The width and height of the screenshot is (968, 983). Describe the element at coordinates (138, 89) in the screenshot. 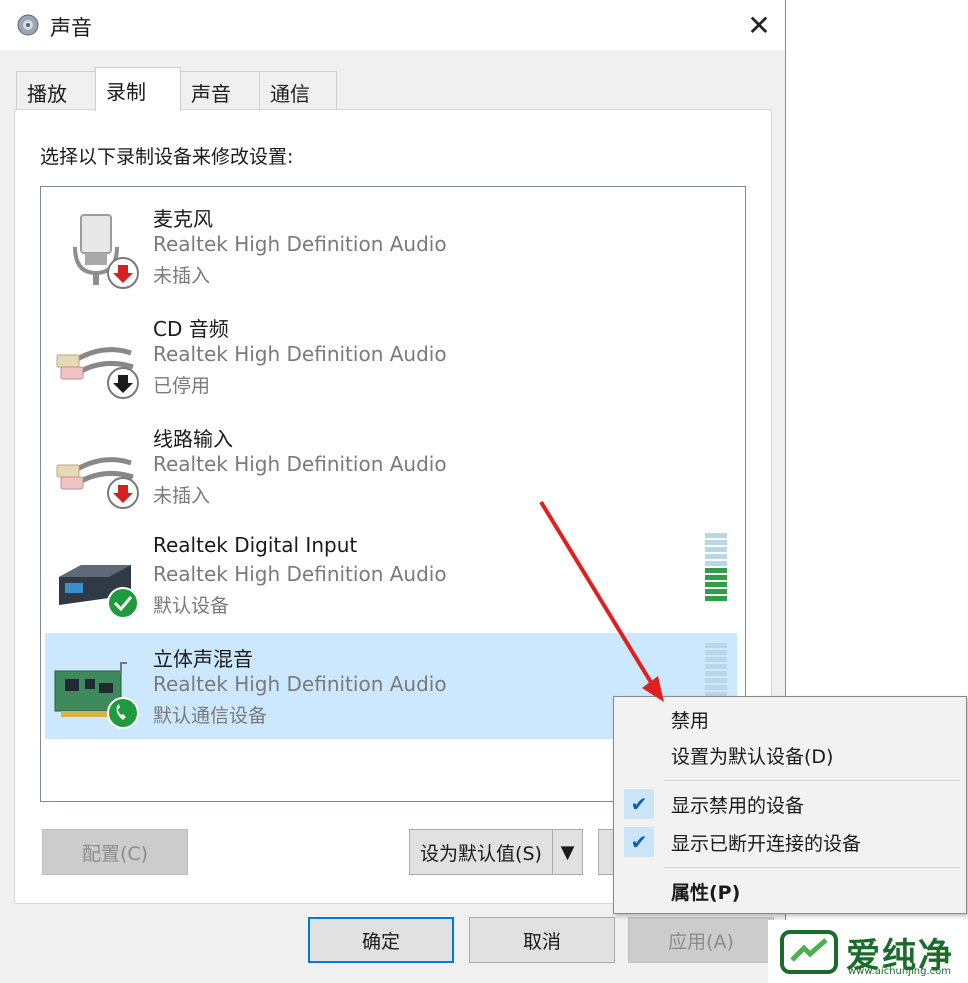

I see `tab-recording: 录制` at that location.